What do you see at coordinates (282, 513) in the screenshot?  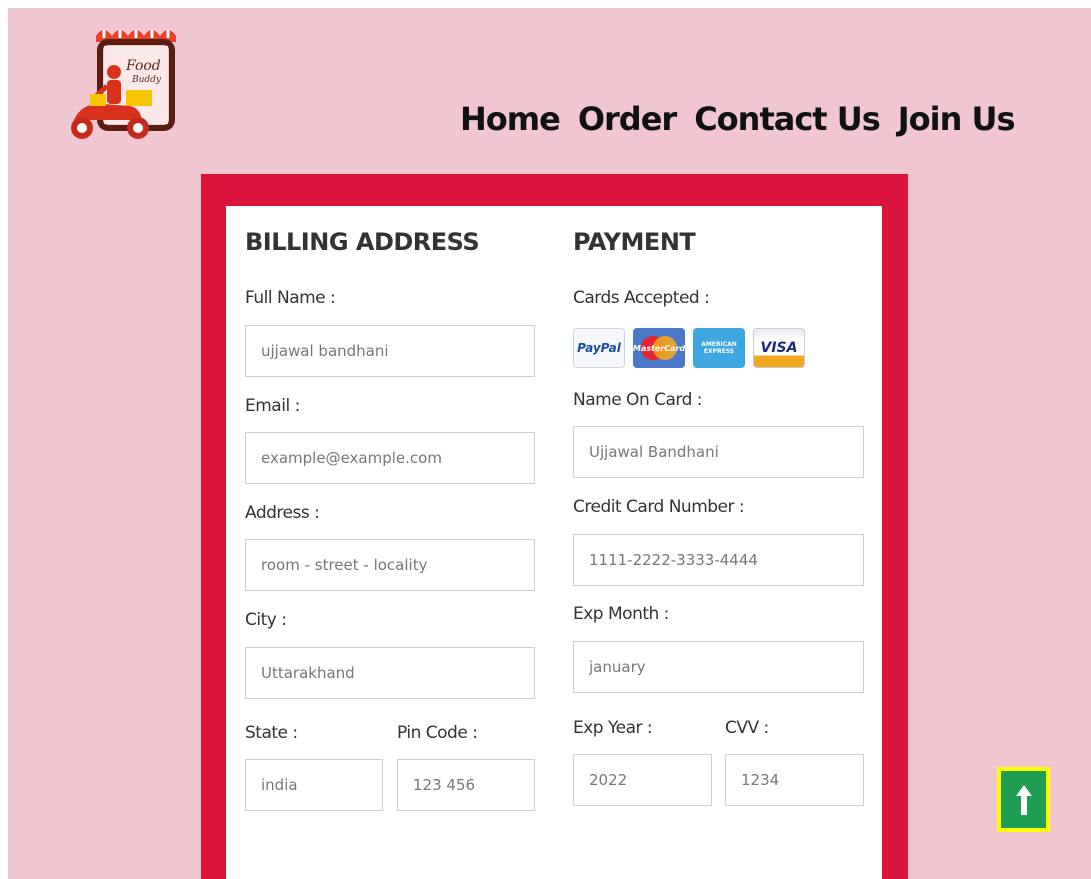 I see `address-label: Address :` at bounding box center [282, 513].